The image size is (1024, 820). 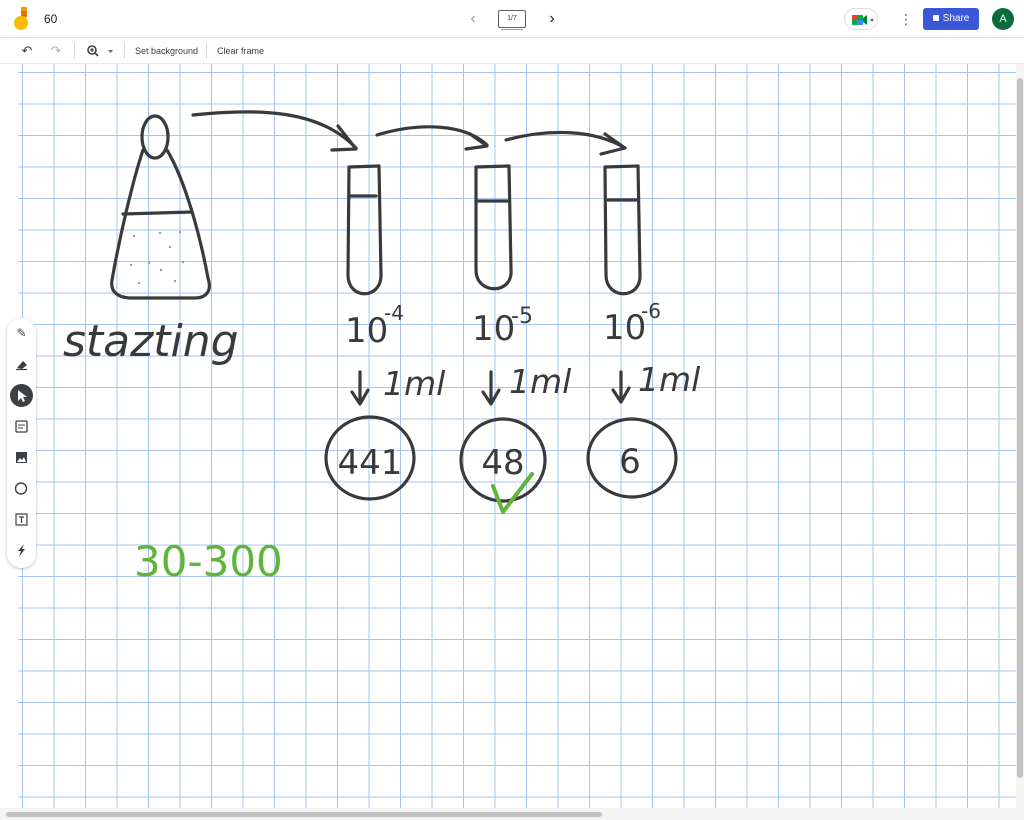 I want to click on lock-icon, so click(x=935, y=18).